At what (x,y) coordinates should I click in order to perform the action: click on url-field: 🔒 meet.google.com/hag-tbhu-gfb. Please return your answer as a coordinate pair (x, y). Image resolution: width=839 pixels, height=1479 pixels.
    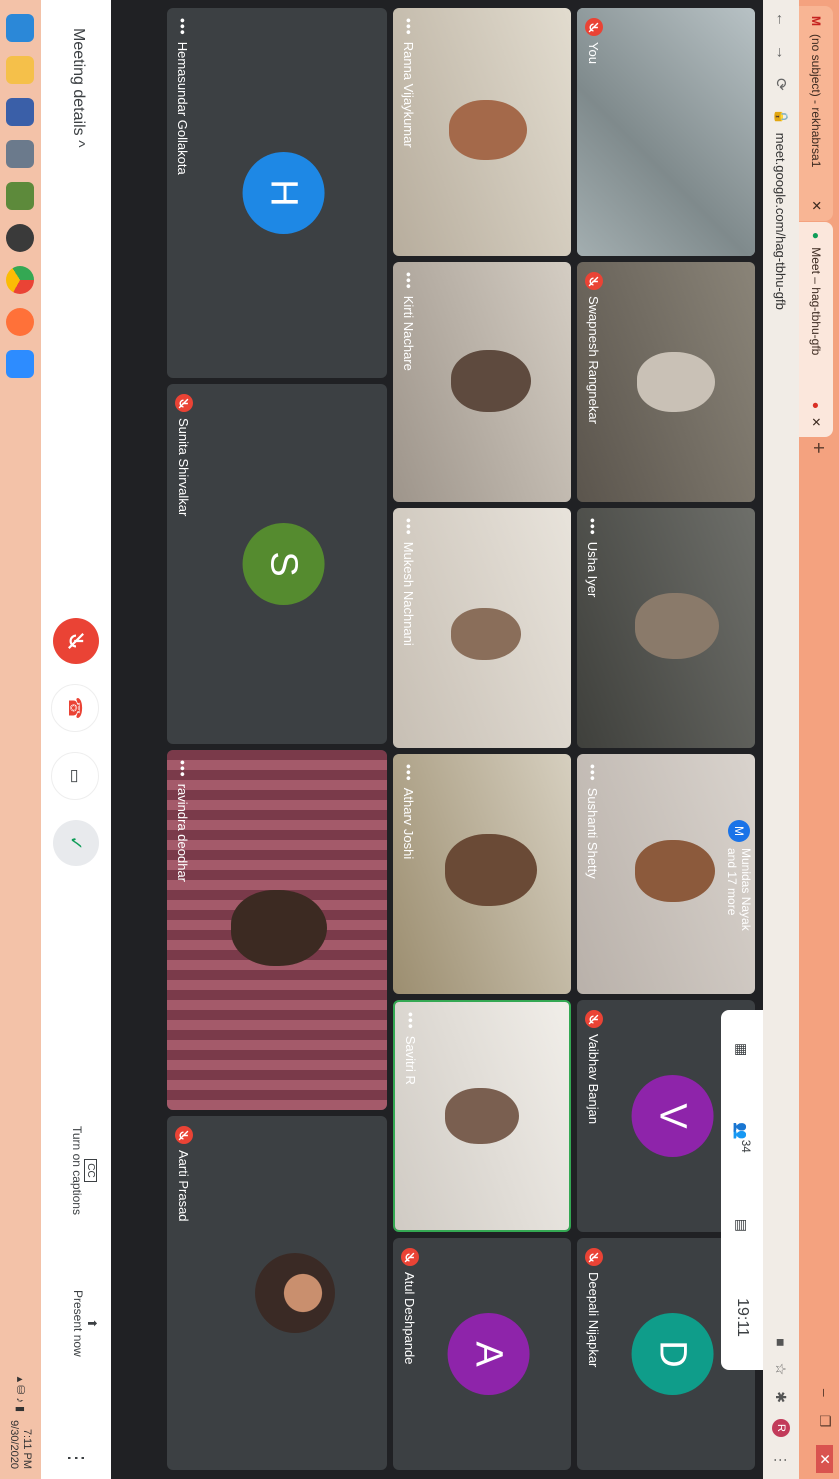
    Looking at the image, I should click on (781, 209).